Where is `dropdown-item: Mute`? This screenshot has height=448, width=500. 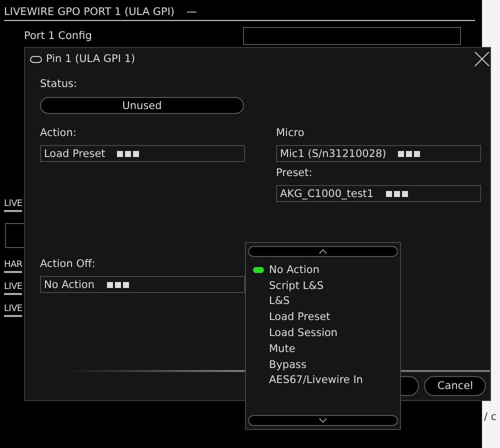
dropdown-item: Mute is located at coordinates (323, 348).